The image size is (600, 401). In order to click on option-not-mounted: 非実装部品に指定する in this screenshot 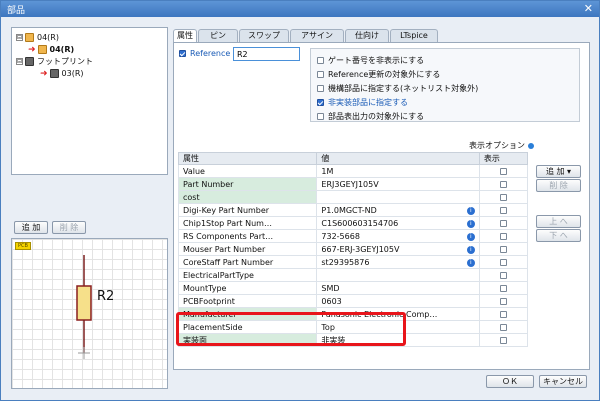, I will do `click(362, 102)`.